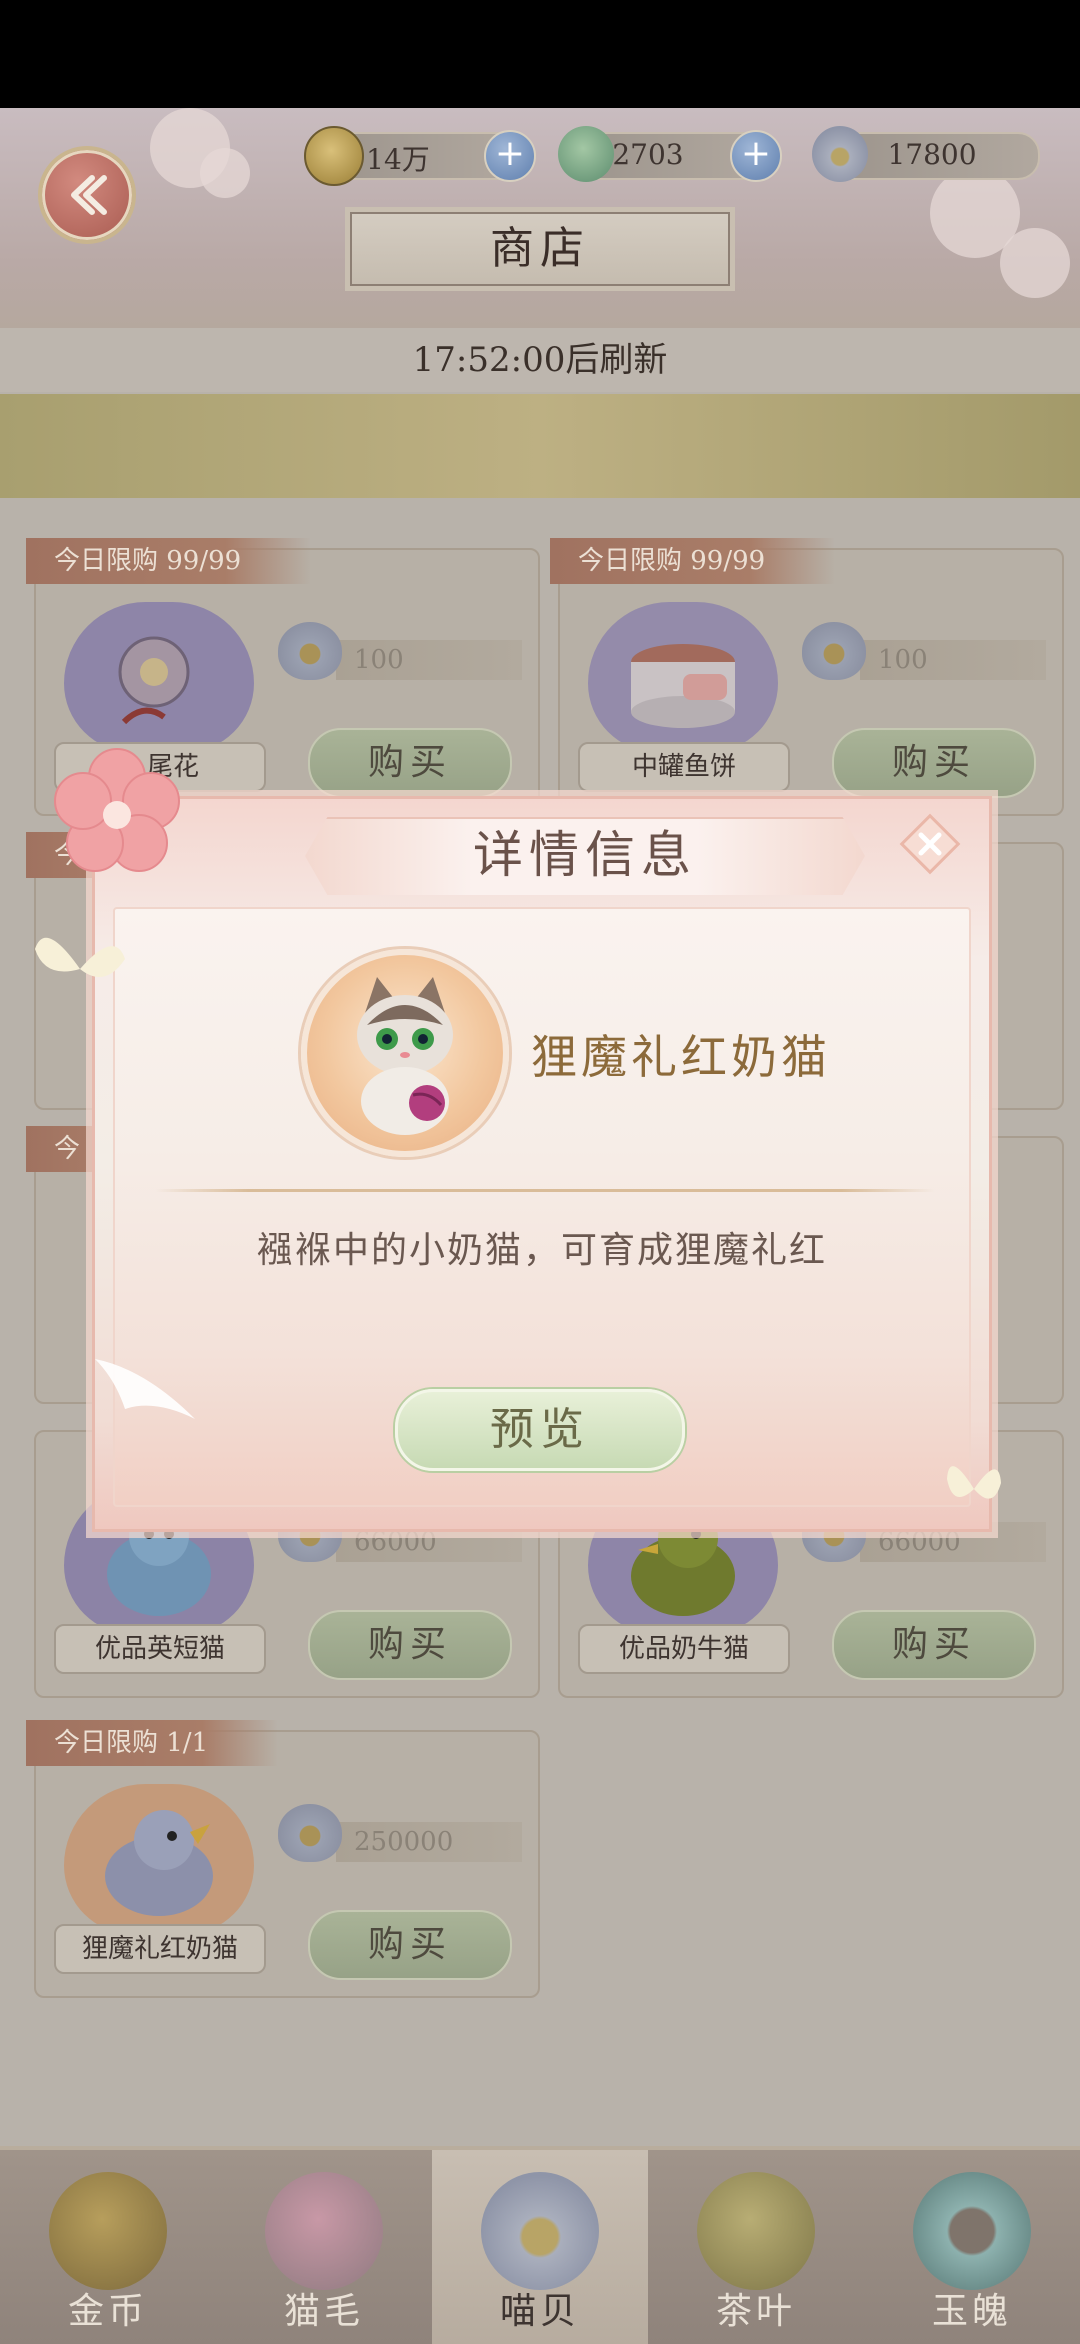 Image resolution: width=1080 pixels, height=2344 pixels. Describe the element at coordinates (160, 1949) in the screenshot. I see `item-name: 狸魔礼红奶猫` at that location.